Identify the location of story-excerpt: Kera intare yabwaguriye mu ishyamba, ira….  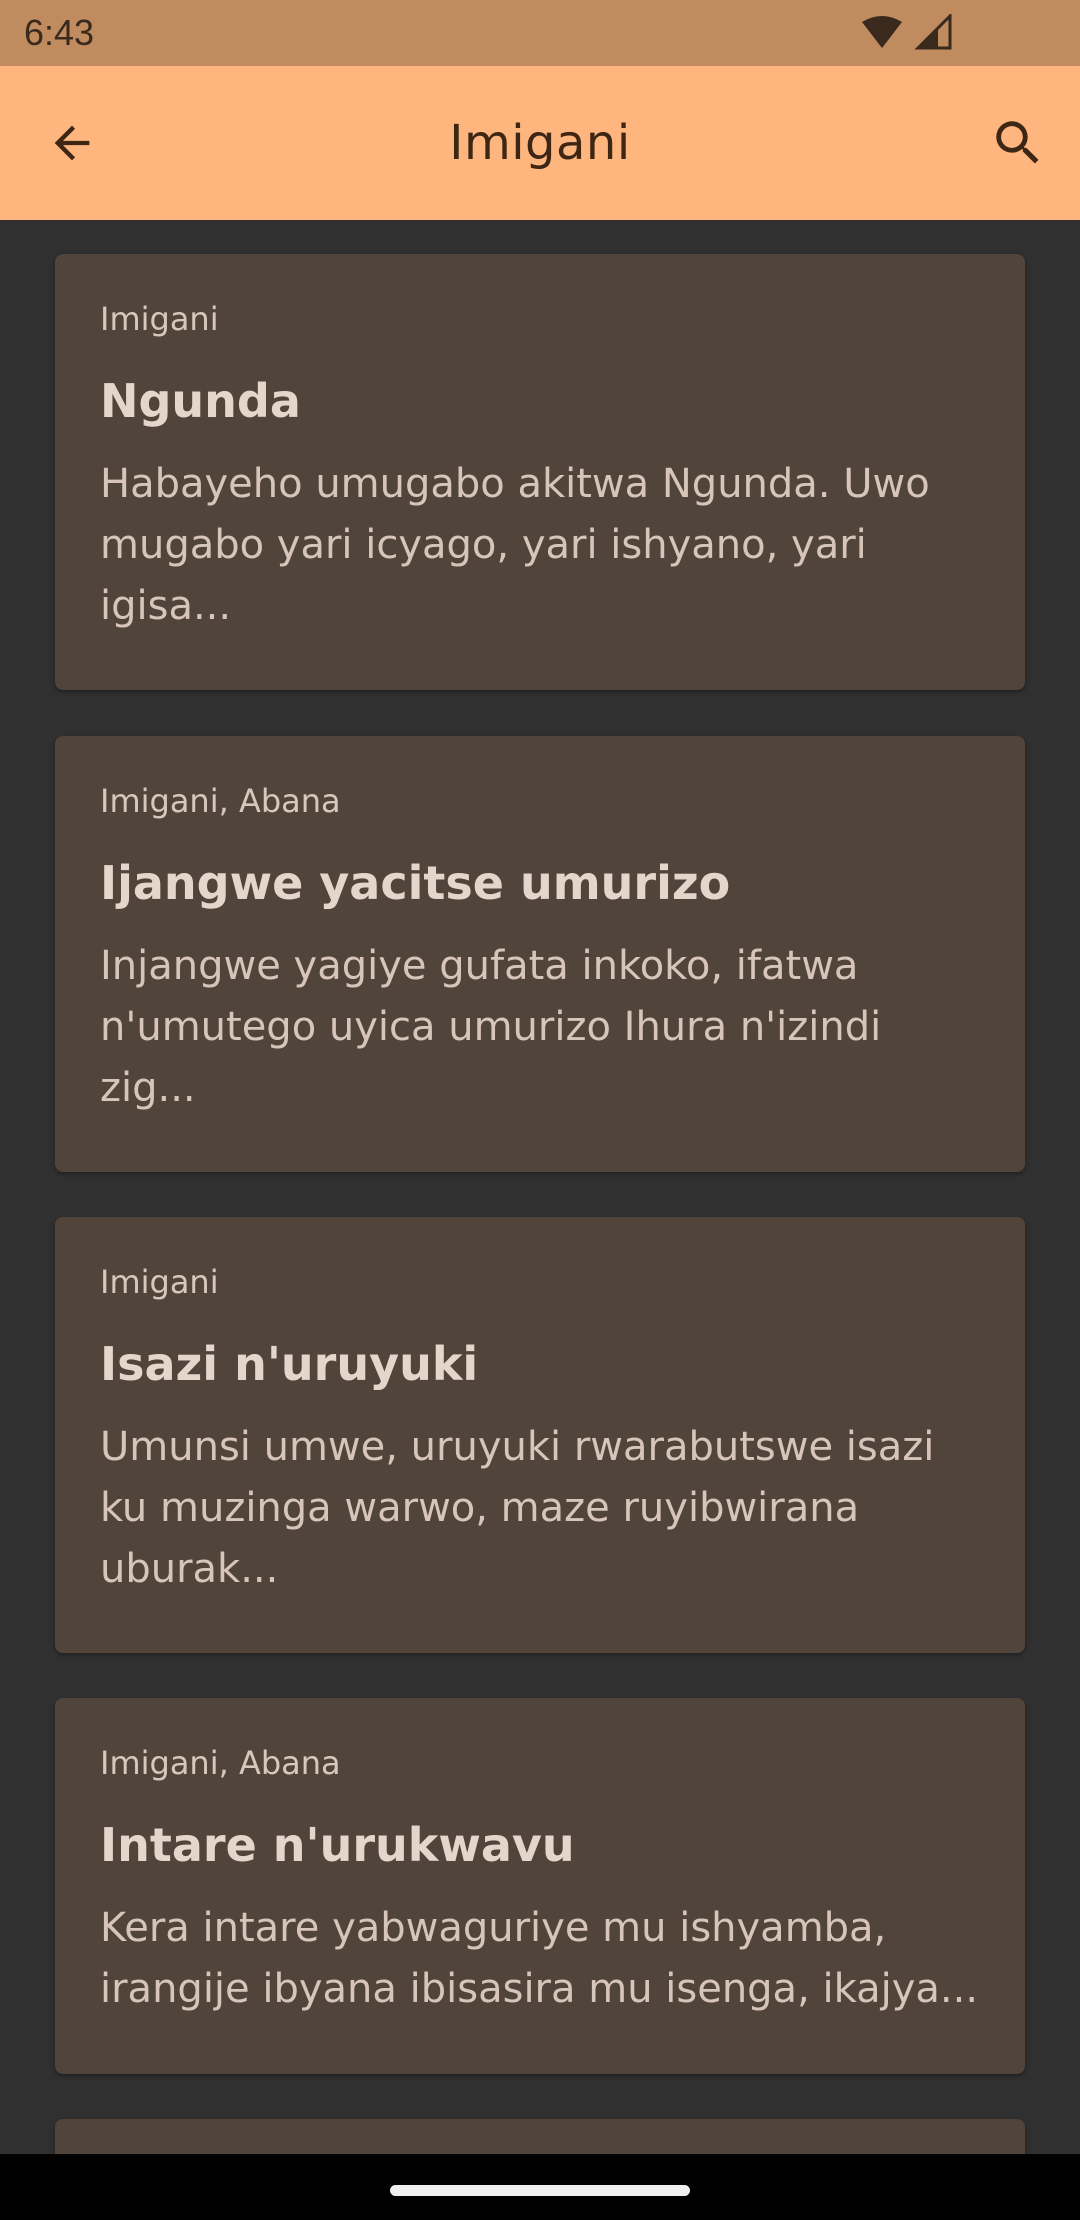
(539, 1958).